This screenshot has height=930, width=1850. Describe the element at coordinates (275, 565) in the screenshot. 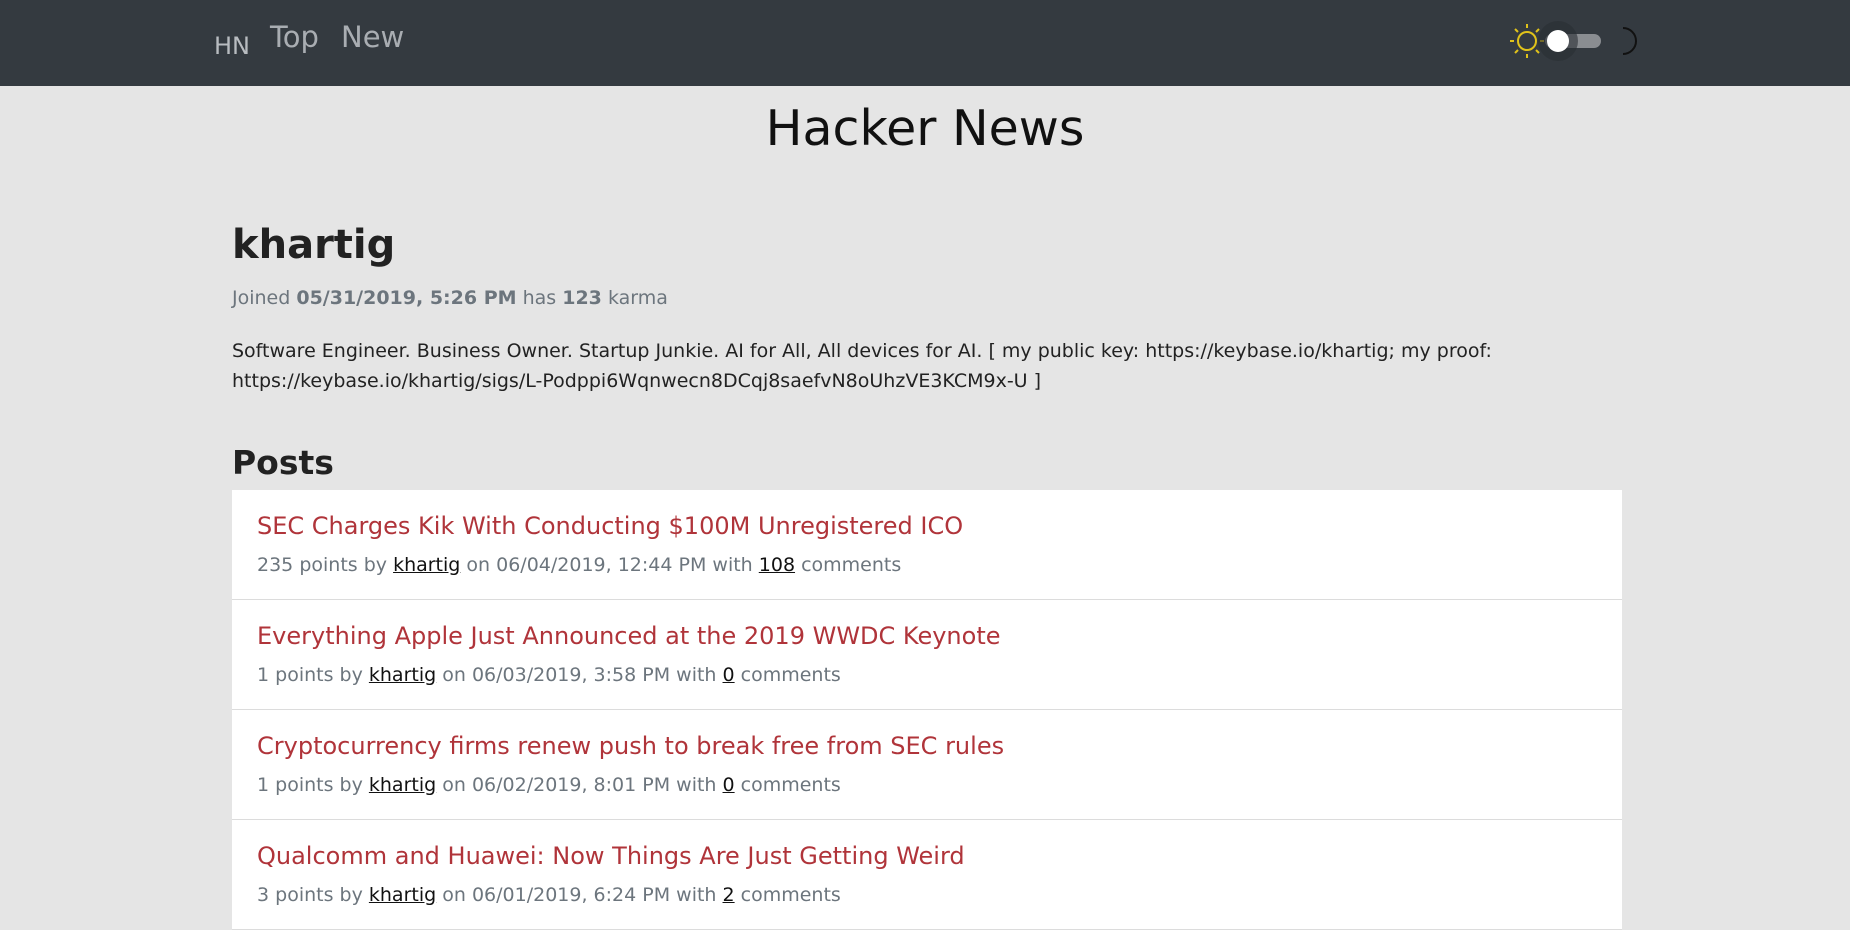

I see `post-points: 235` at that location.